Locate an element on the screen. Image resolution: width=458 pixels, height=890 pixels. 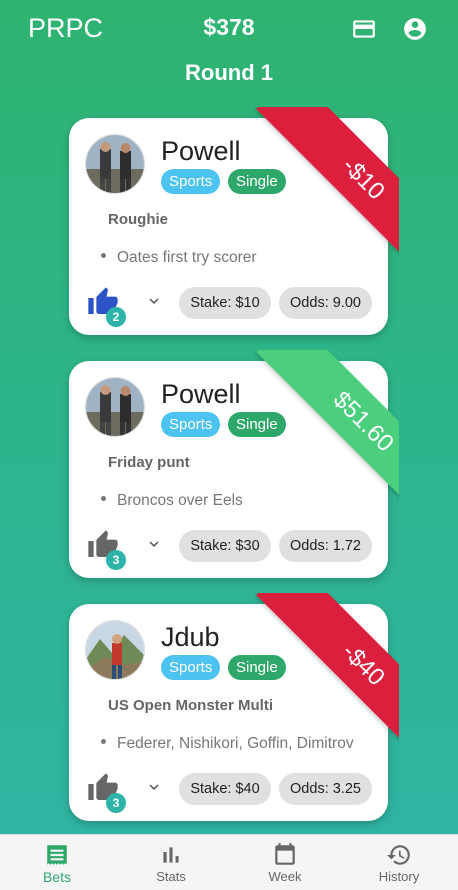
odds-pill: Odds: 3.25 is located at coordinates (325, 789).